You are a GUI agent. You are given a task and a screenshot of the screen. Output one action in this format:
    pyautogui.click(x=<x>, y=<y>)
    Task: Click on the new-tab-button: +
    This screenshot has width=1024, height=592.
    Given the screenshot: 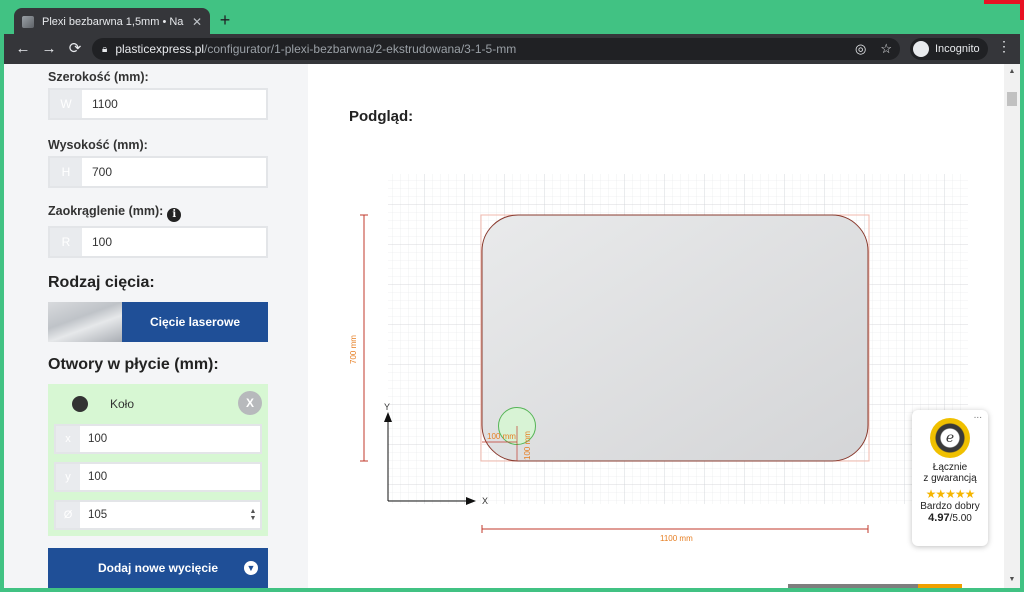 What is the action you would take?
    pyautogui.click(x=225, y=21)
    